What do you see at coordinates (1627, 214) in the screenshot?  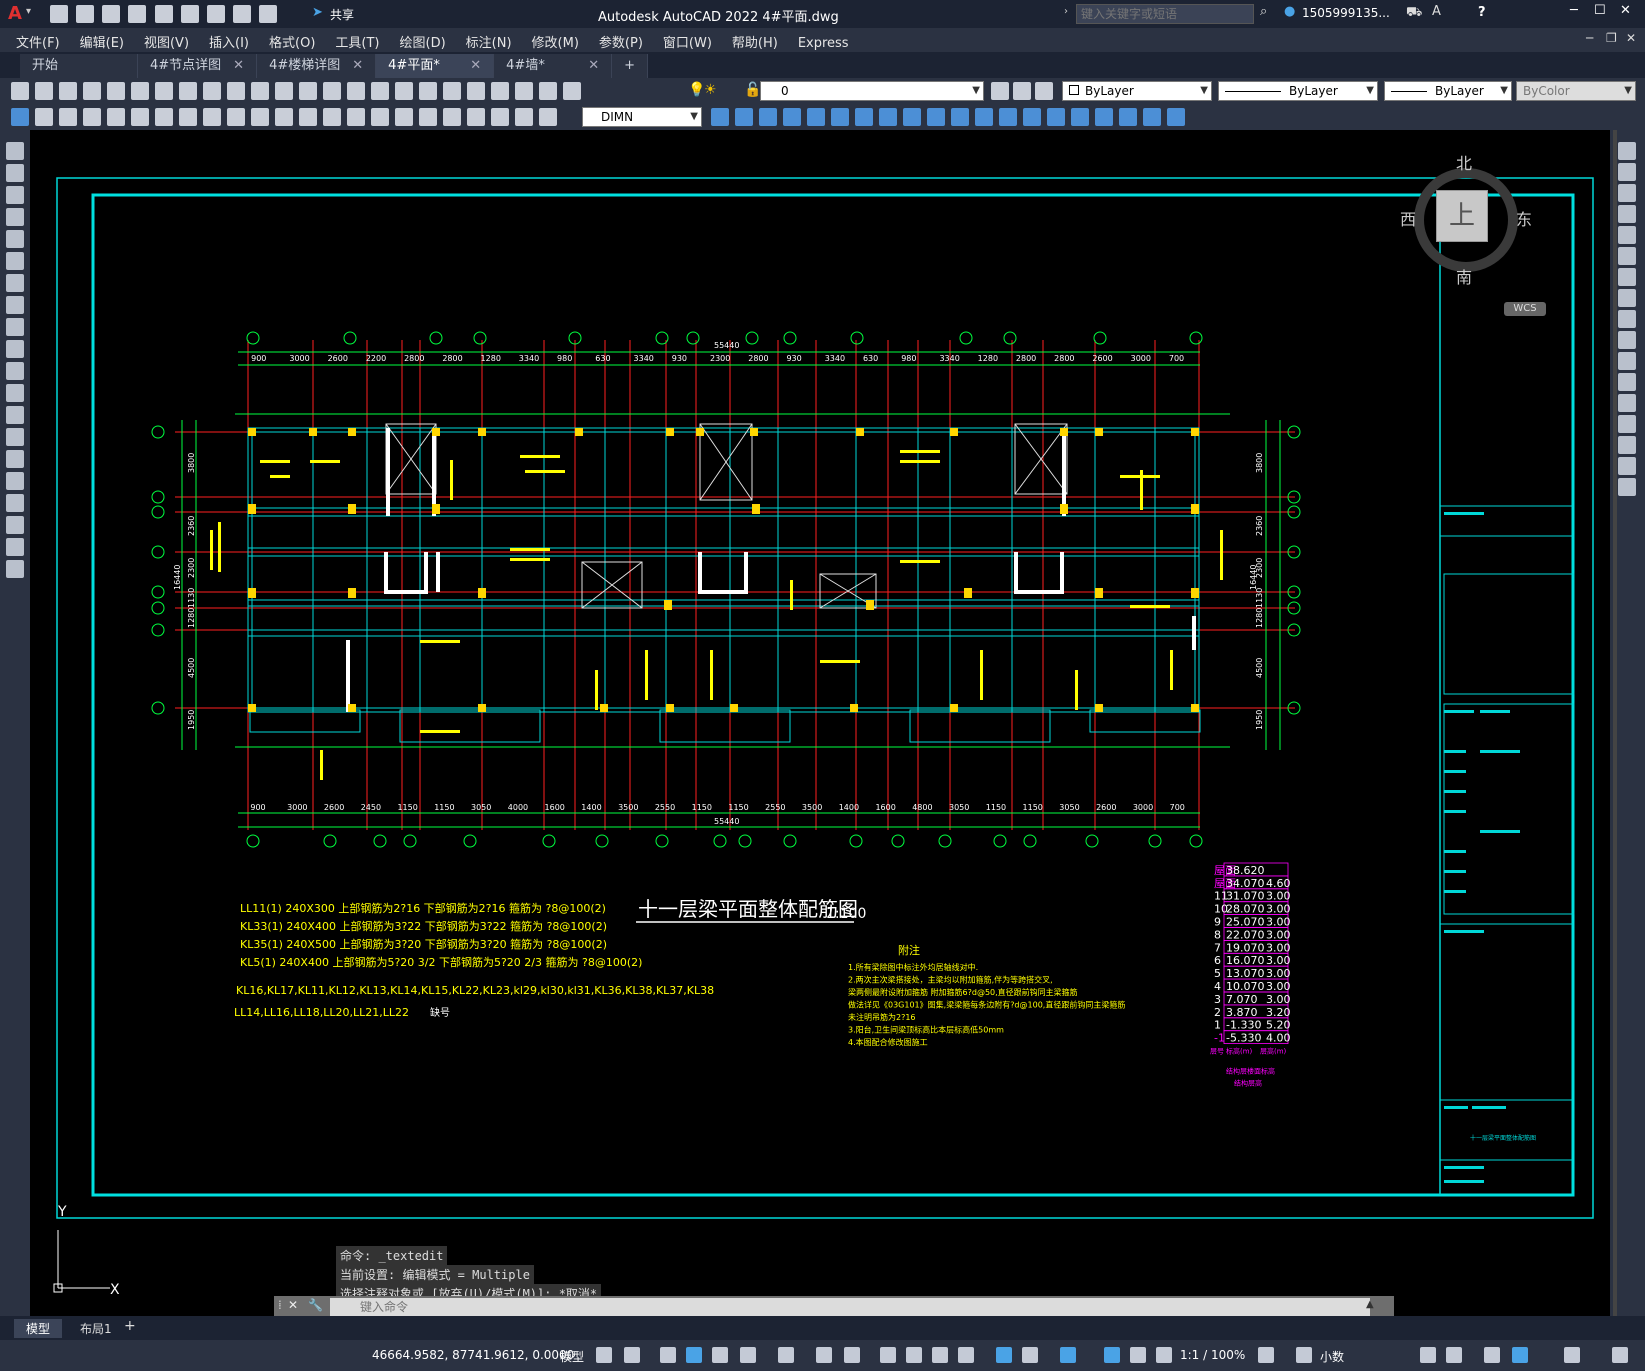 I see `offset-icon` at bounding box center [1627, 214].